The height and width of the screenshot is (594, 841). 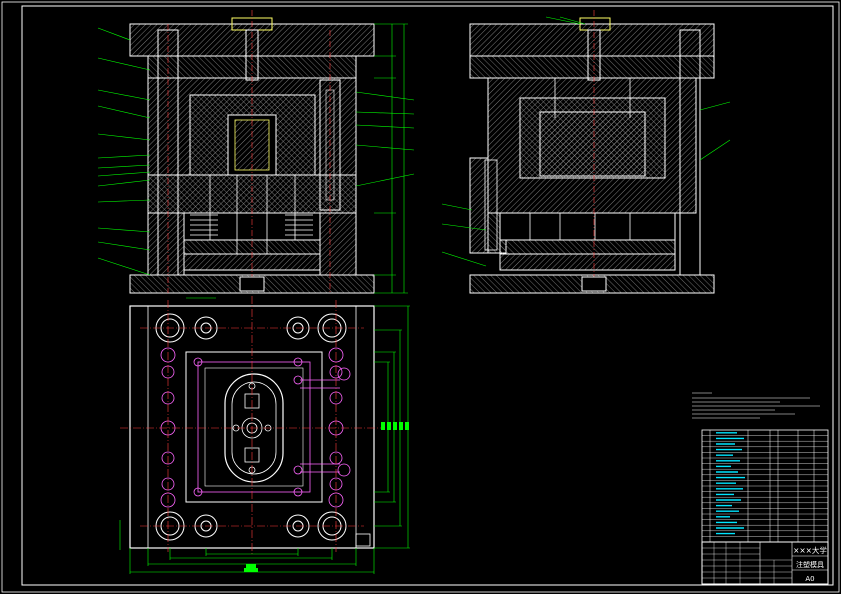 What do you see at coordinates (809, 579) in the screenshot?
I see `sheet-size: A0` at bounding box center [809, 579].